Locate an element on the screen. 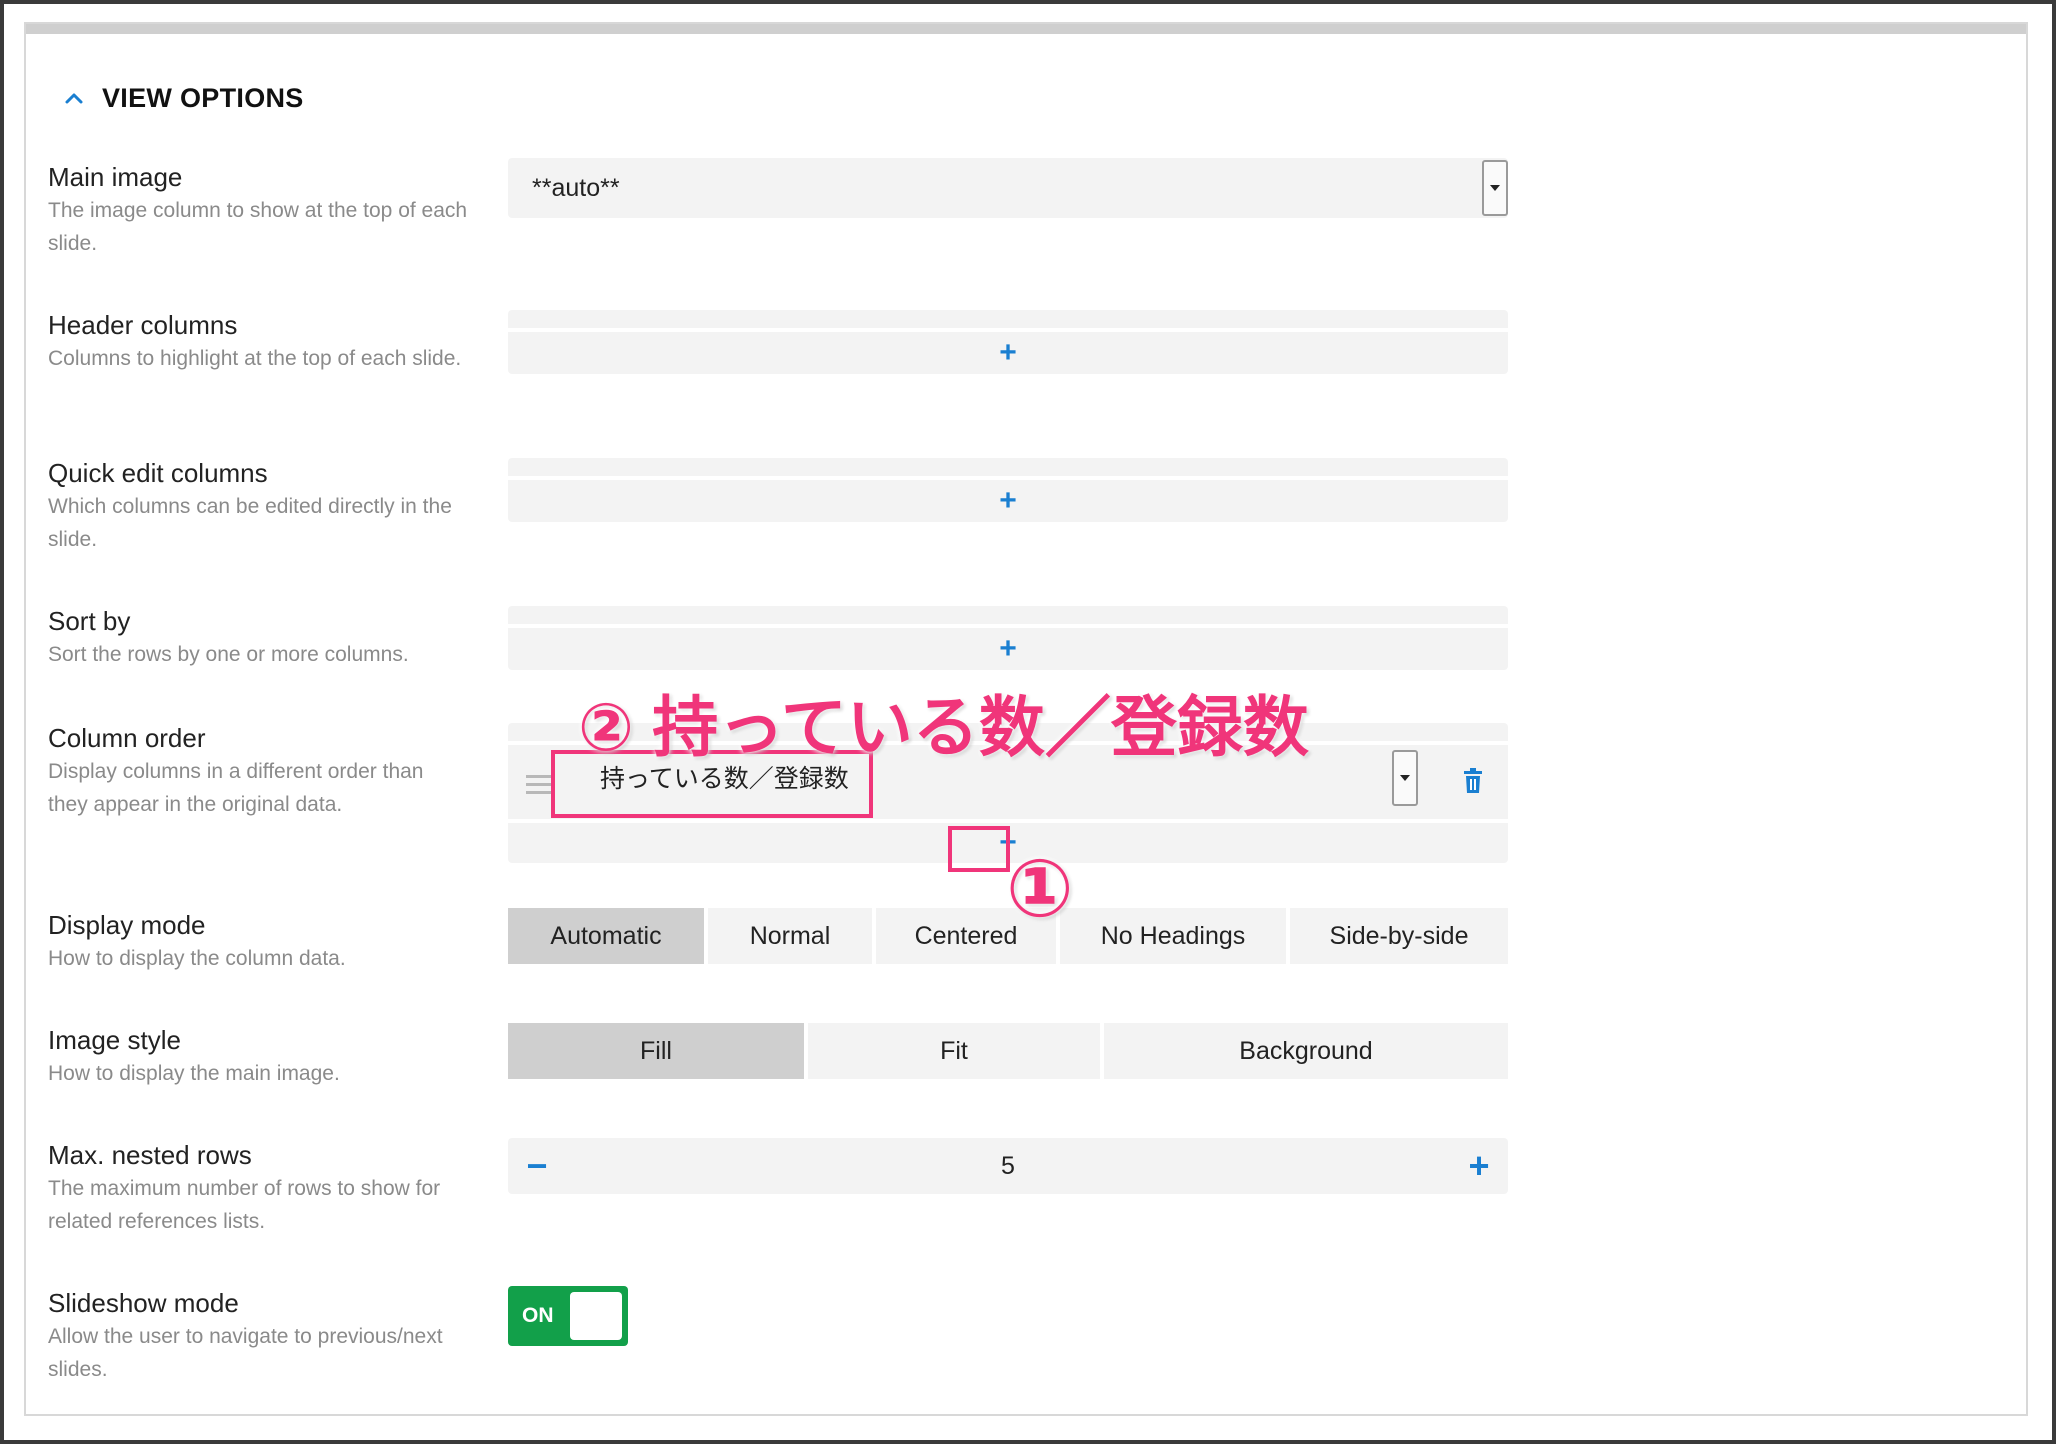 The height and width of the screenshot is (1444, 2056). toggle-knob is located at coordinates (596, 1316).